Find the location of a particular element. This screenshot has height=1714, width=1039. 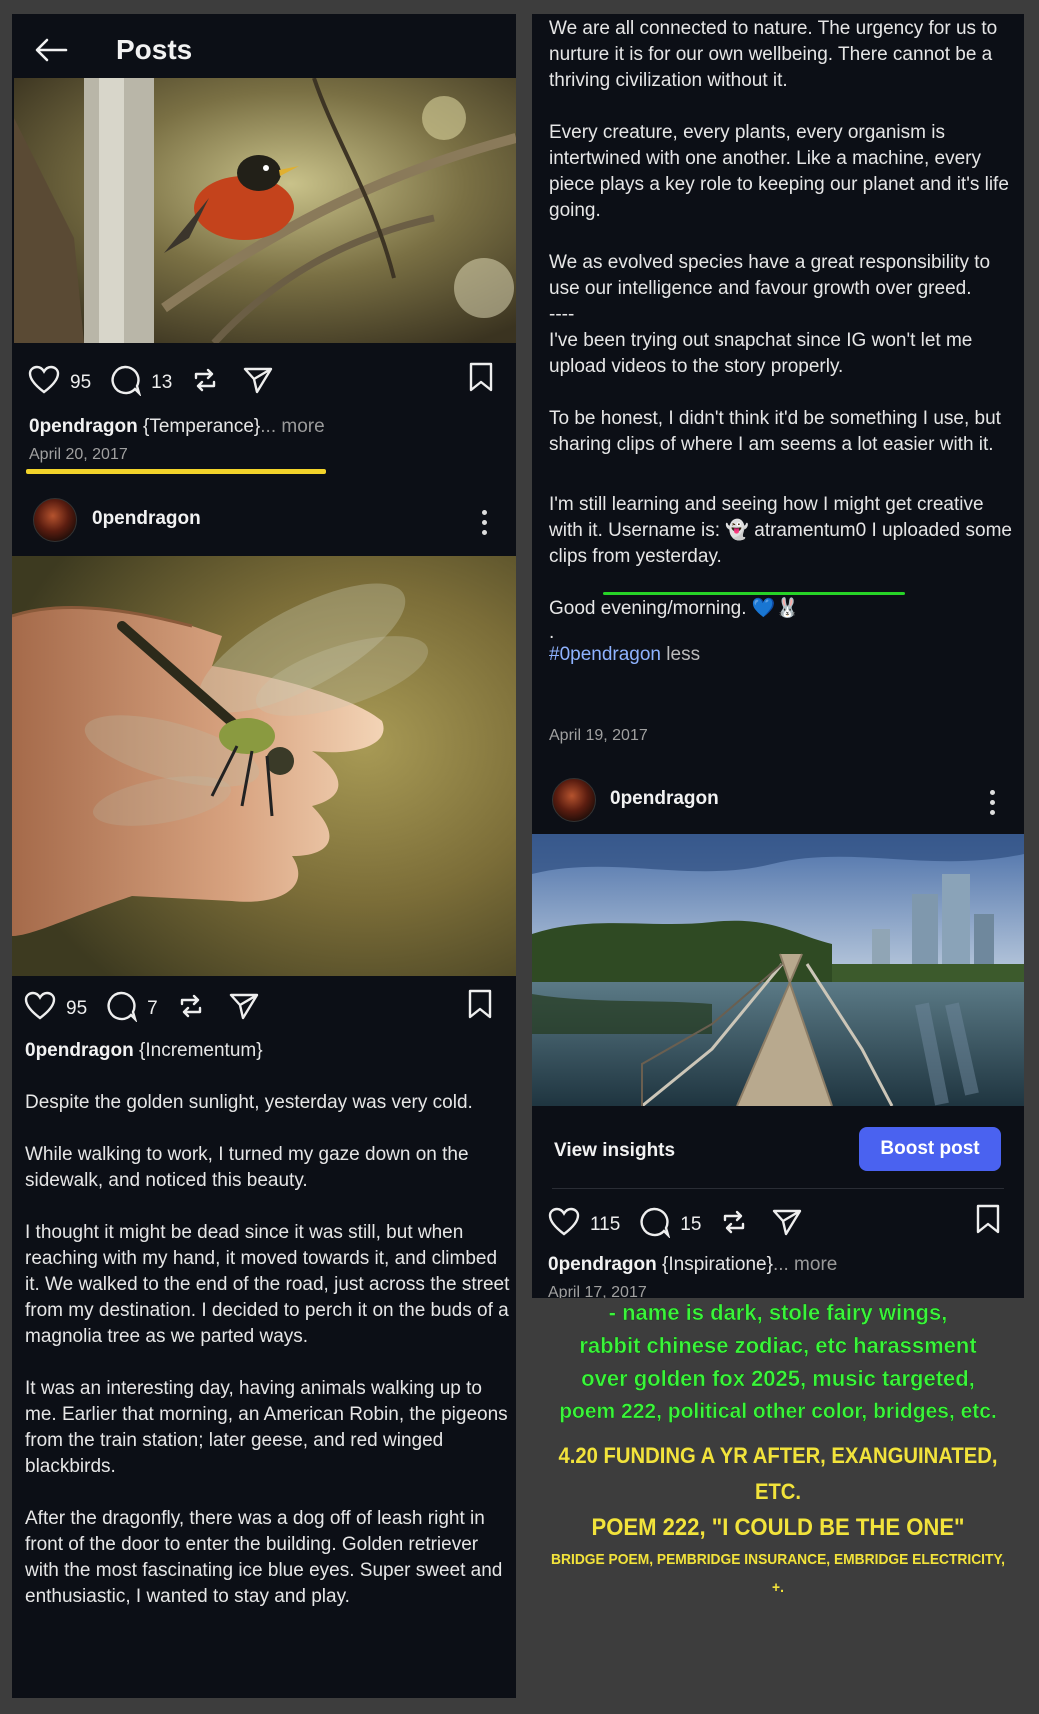

annotation-line: rabbit chinese zodiac, etc harassment is located at coordinates (778, 1345).